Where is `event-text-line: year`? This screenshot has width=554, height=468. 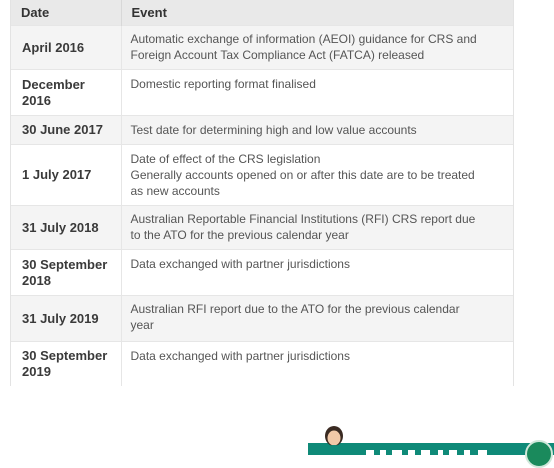 event-text-line: year is located at coordinates (142, 325).